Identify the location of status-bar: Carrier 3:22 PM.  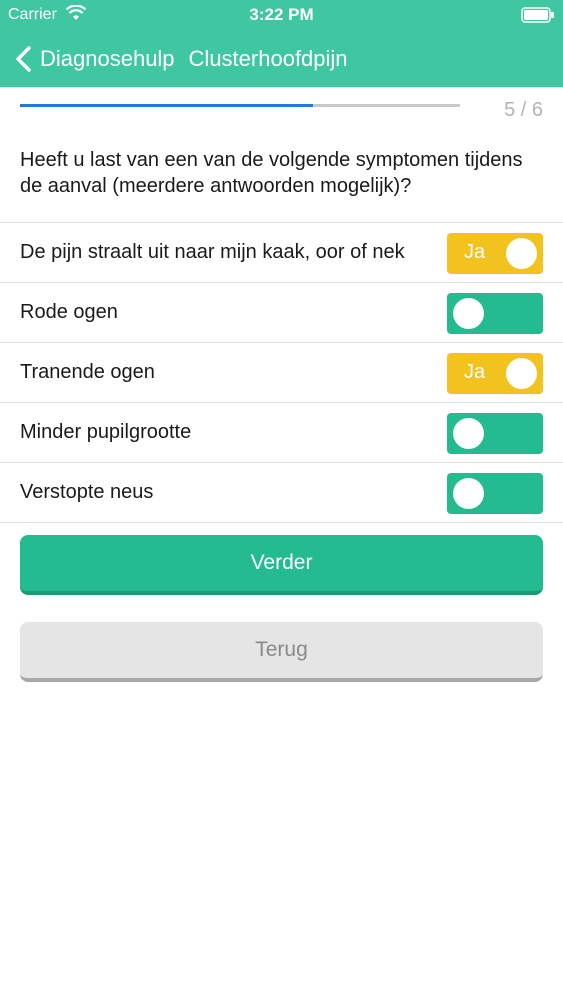
(281, 15).